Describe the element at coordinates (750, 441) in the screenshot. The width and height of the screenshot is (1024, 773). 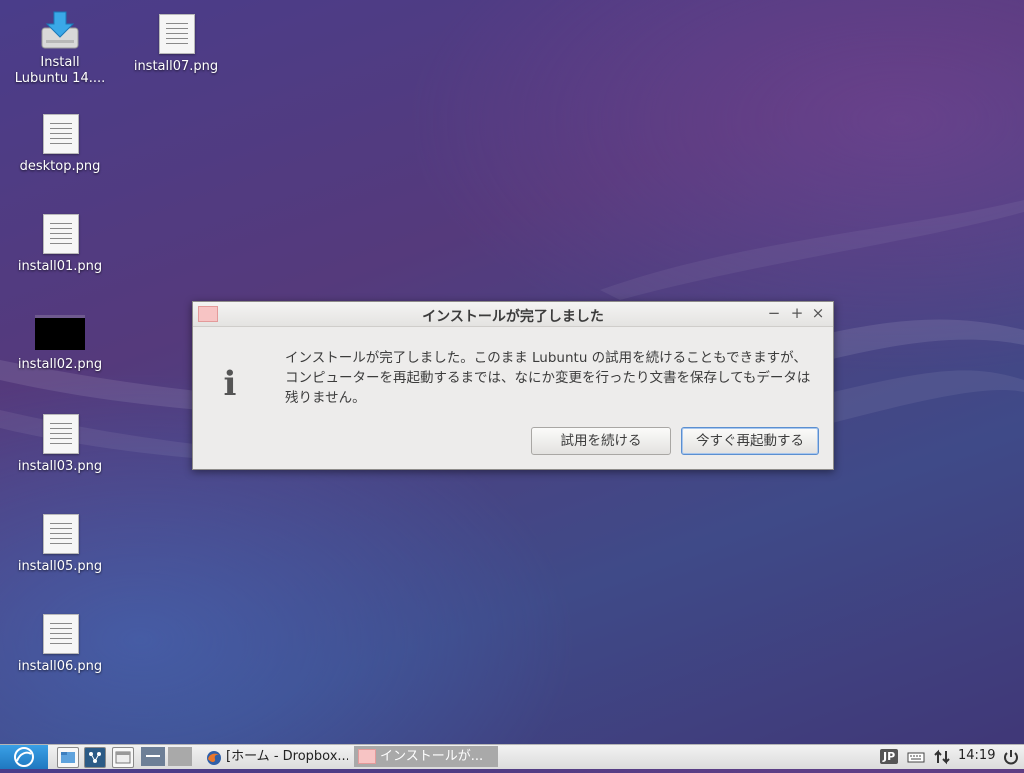
I see `restart-now-button: 今すぐ再起動する` at that location.